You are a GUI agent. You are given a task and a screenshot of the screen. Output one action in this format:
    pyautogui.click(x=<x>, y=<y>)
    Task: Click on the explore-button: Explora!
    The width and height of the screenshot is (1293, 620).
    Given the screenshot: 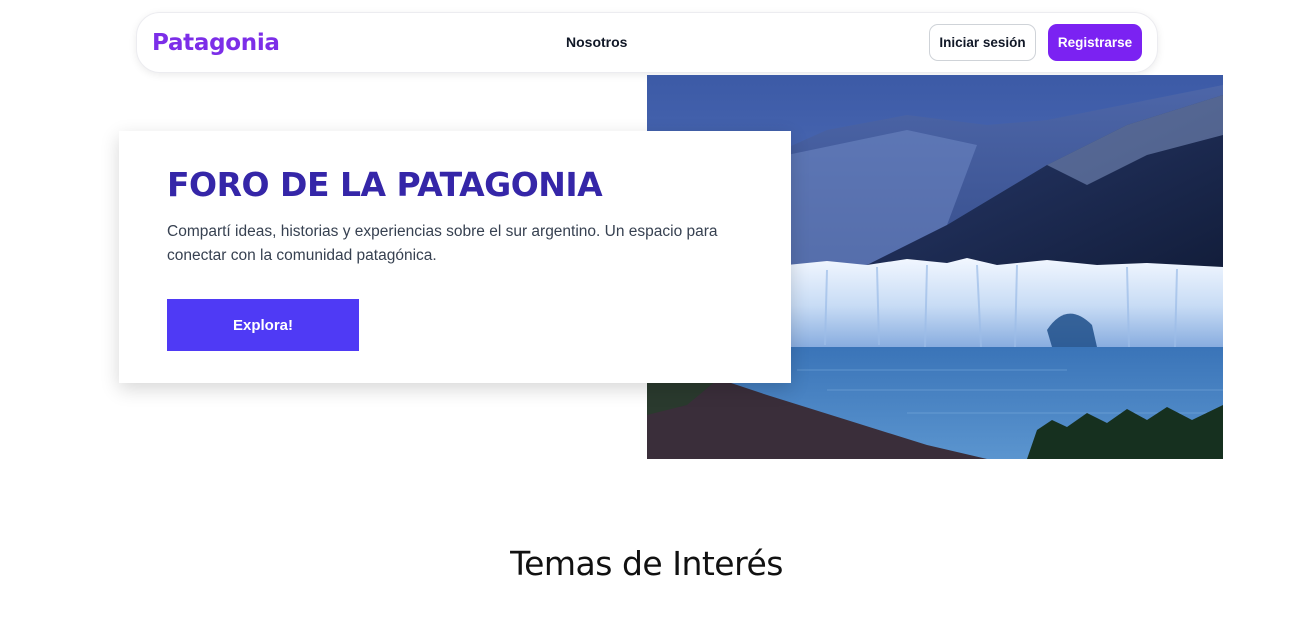 What is the action you would take?
    pyautogui.click(x=263, y=325)
    